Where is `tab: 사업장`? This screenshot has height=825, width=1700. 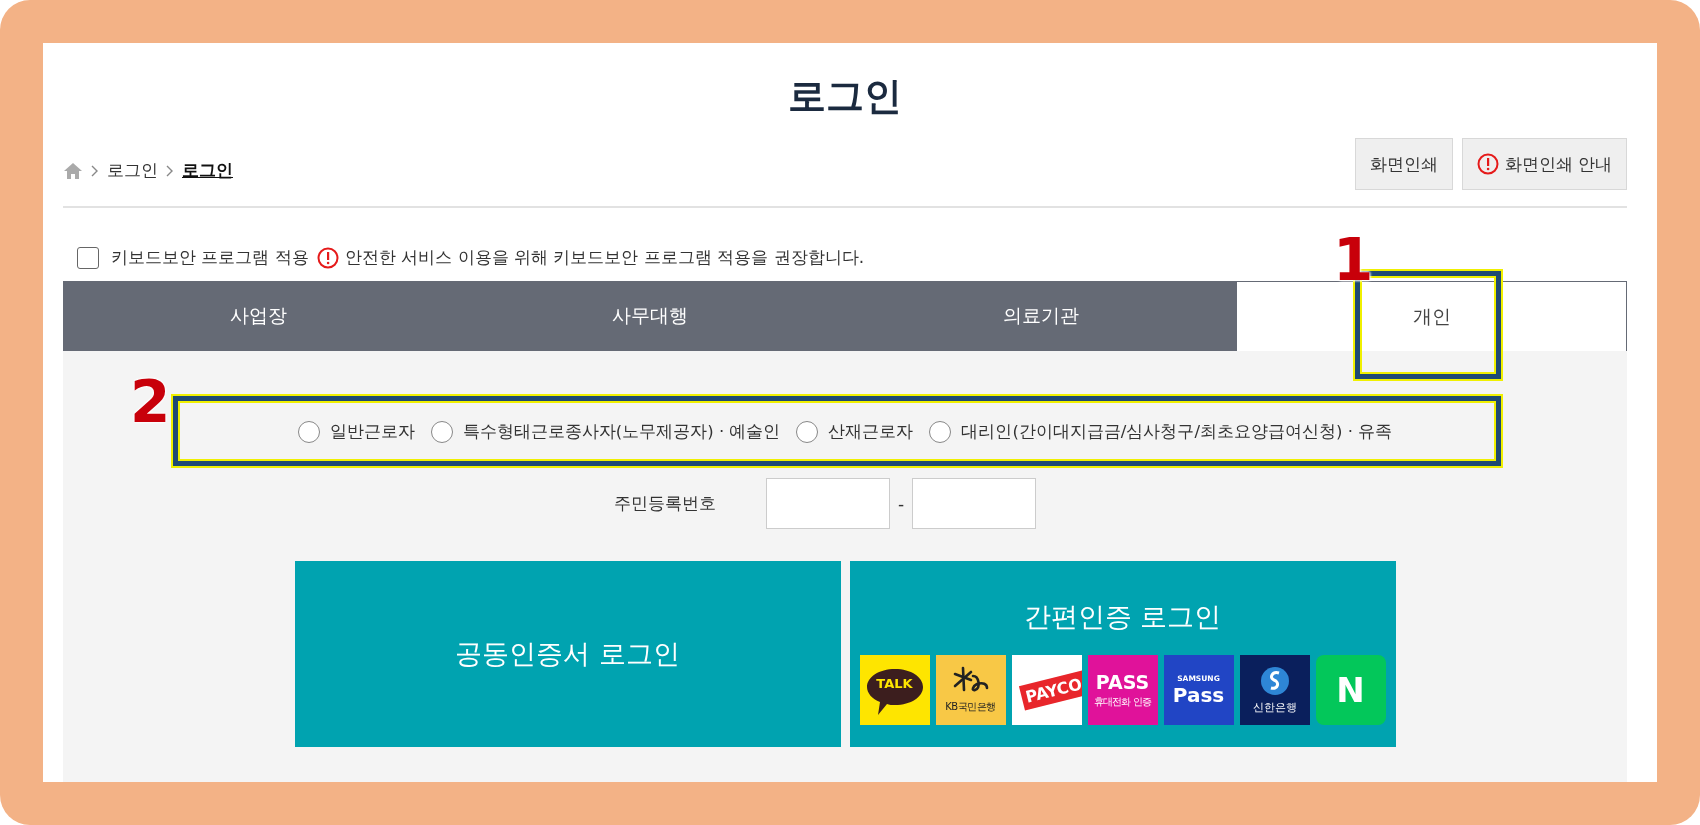 tab: 사업장 is located at coordinates (258, 316).